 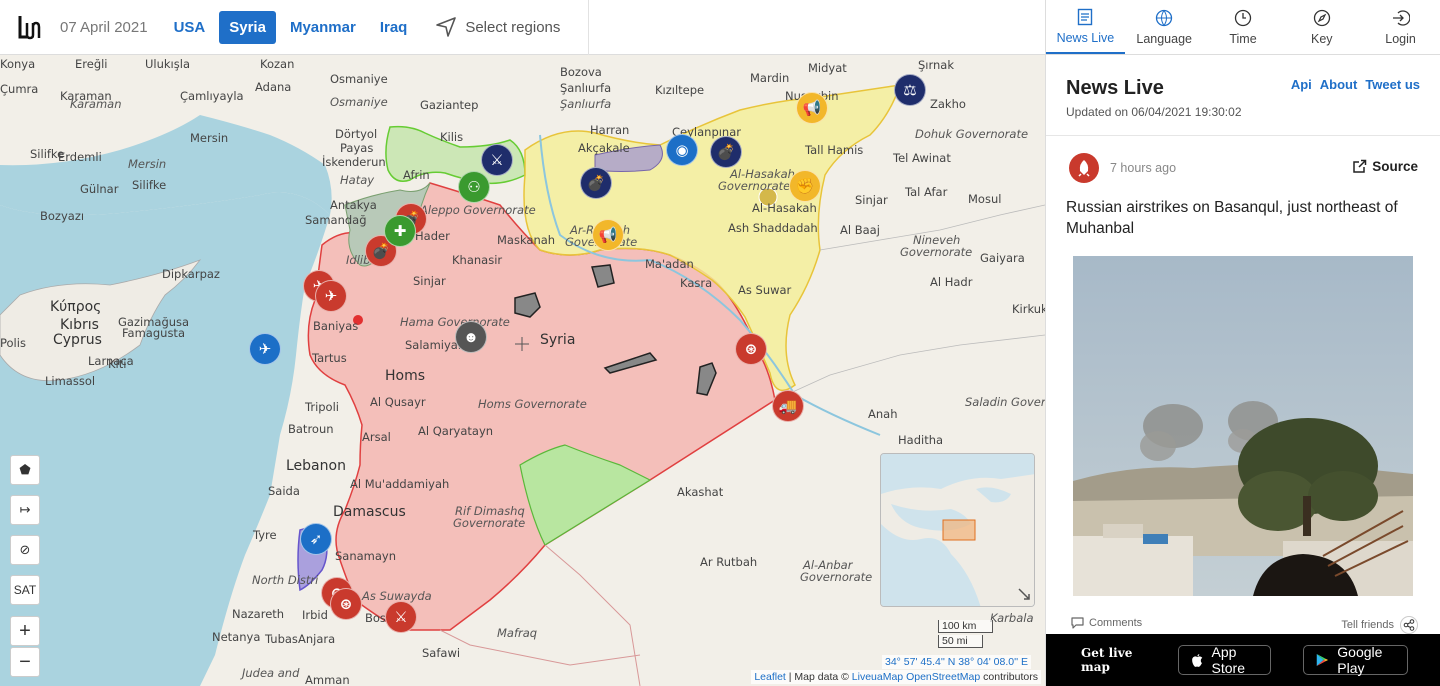 I want to click on map-place-label: Ma'adan, so click(x=669, y=264).